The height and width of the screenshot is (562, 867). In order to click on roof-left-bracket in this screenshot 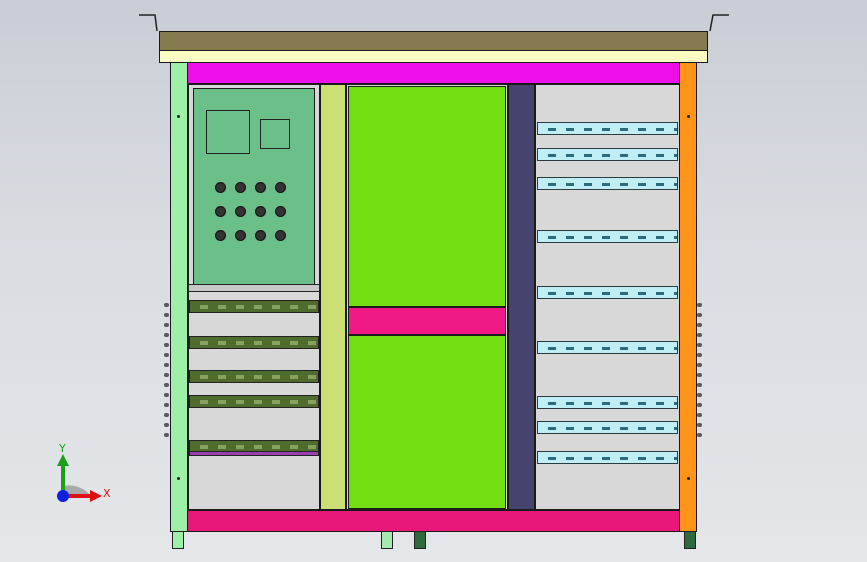, I will do `click(149, 23)`.